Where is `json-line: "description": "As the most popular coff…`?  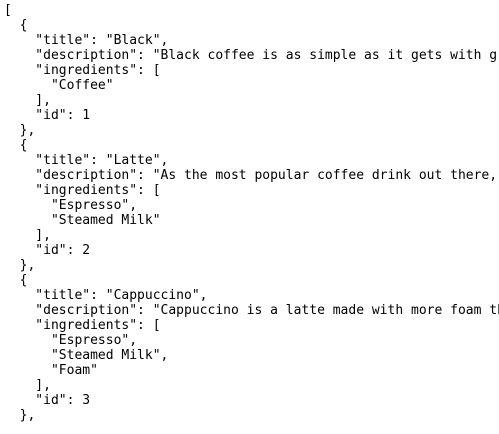
json-line: "description": "As the most popular coff… is located at coordinates (251, 175).